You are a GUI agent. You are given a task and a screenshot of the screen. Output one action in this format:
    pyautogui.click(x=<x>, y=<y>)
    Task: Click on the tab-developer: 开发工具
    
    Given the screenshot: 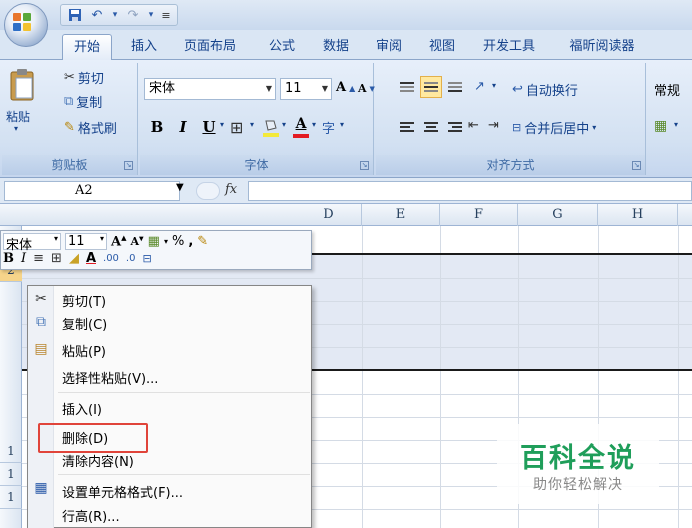 What is the action you would take?
    pyautogui.click(x=509, y=47)
    